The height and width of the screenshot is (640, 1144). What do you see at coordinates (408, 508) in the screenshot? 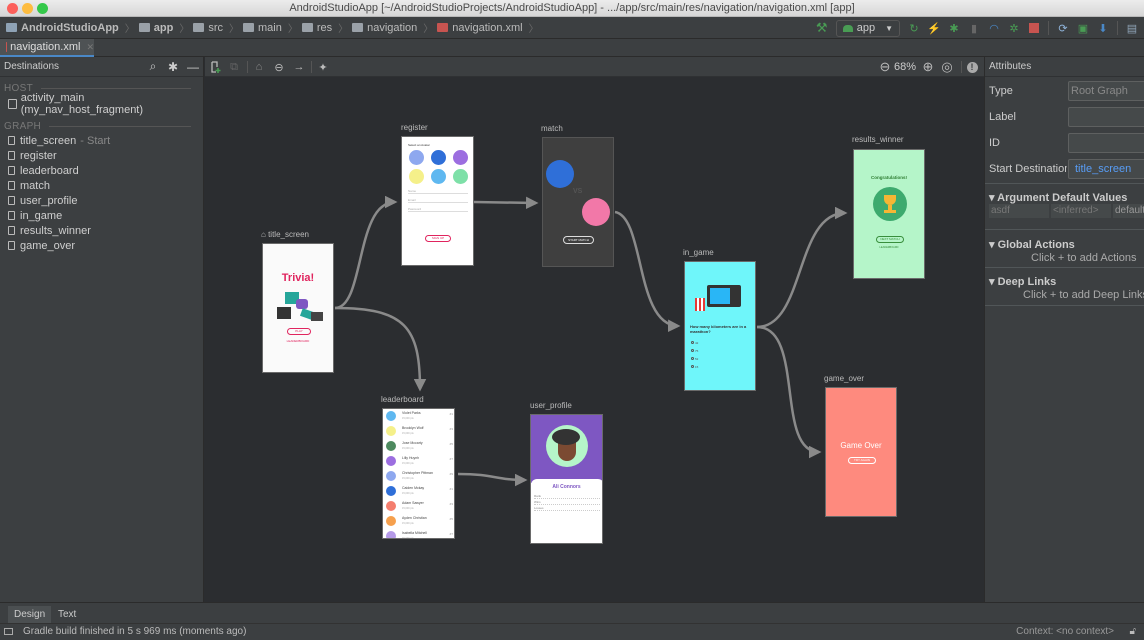
I see `player-points: 15,000 pts` at bounding box center [408, 508].